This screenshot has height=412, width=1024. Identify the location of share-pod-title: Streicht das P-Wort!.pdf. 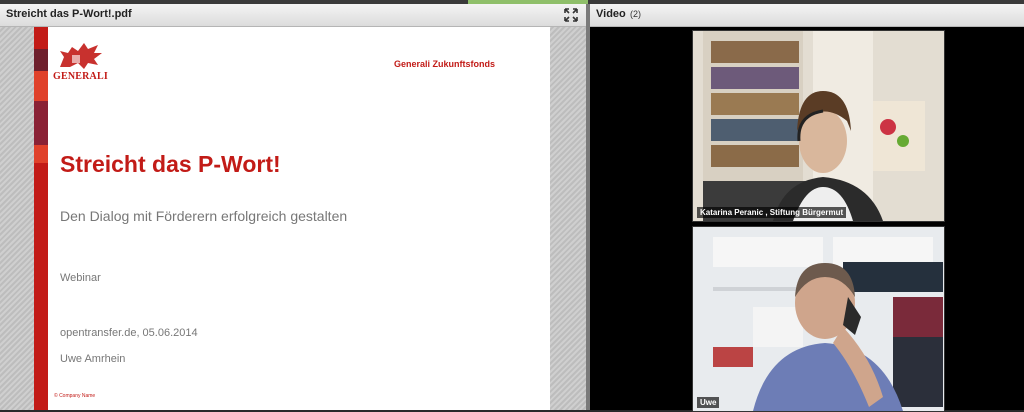
(69, 14).